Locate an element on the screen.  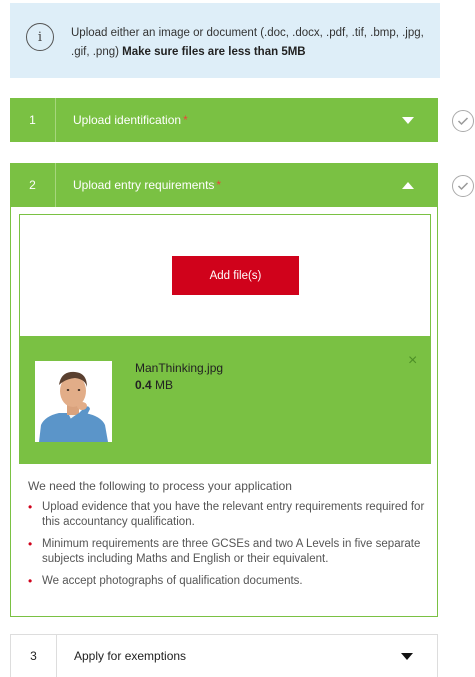
add-files-button: Add file(s) is located at coordinates (235, 275).